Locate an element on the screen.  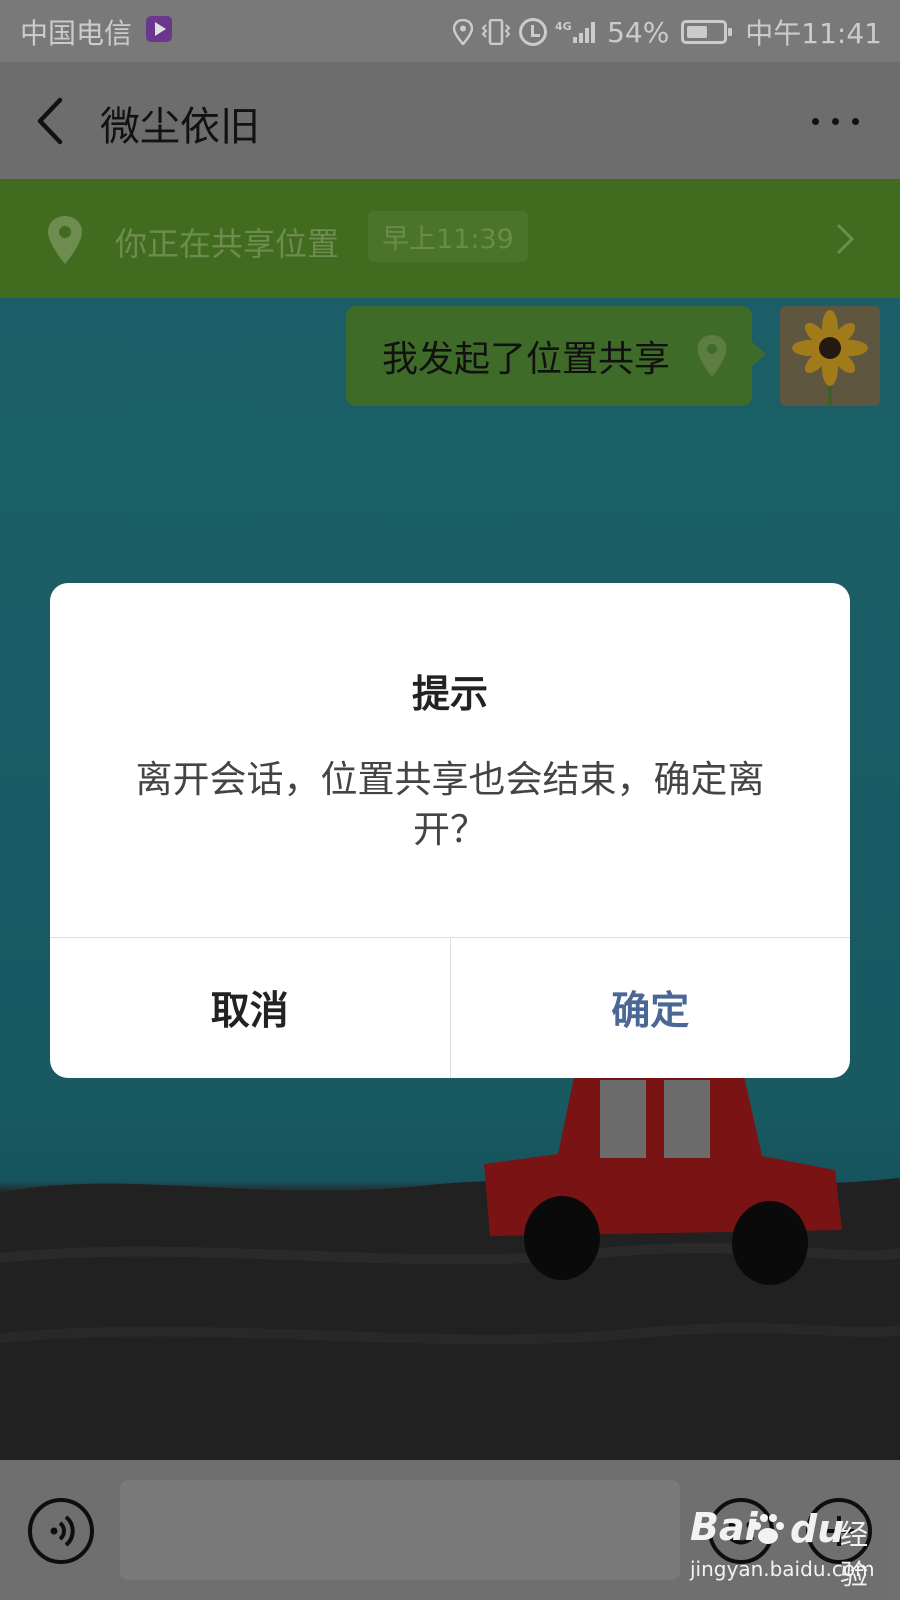
more-dots-icon is located at coordinates (815, 121).